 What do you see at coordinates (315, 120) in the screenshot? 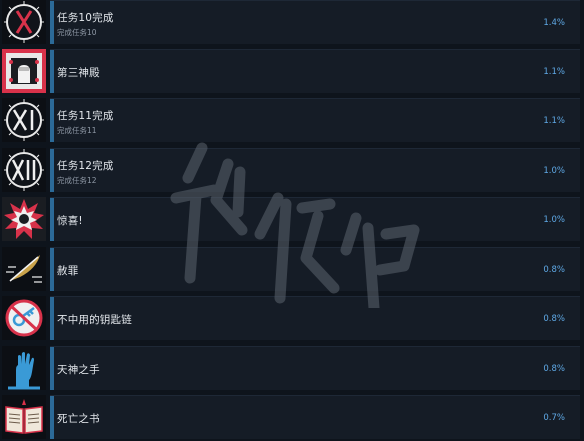
I see `achievement-panel: 任务11完成 完成任务11 1.1%` at bounding box center [315, 120].